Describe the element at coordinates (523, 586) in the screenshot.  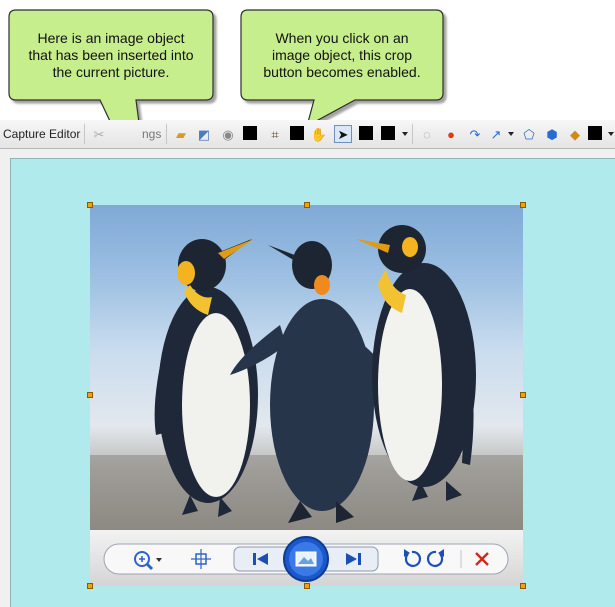
I see `resize-handle-bottom-right` at that location.